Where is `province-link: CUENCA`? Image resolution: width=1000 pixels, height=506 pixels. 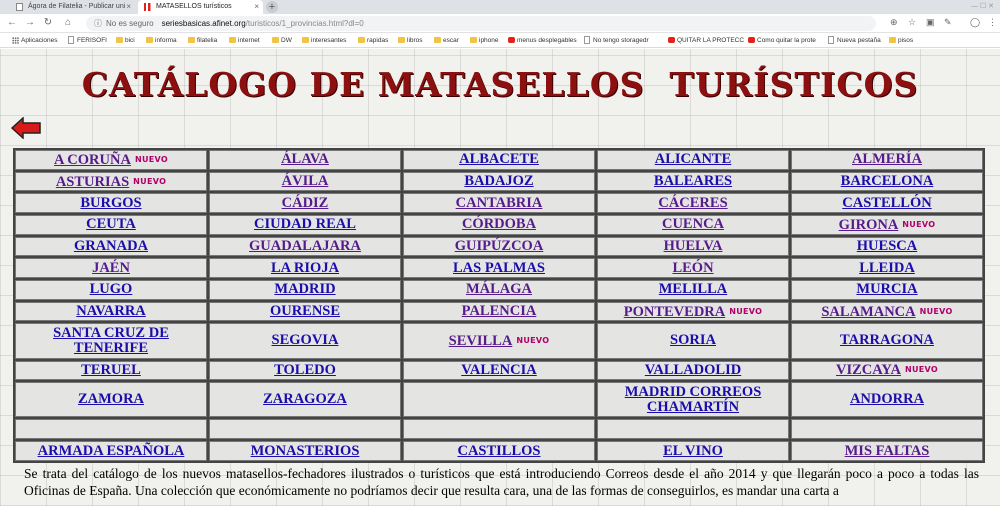 province-link: CUENCA is located at coordinates (693, 224).